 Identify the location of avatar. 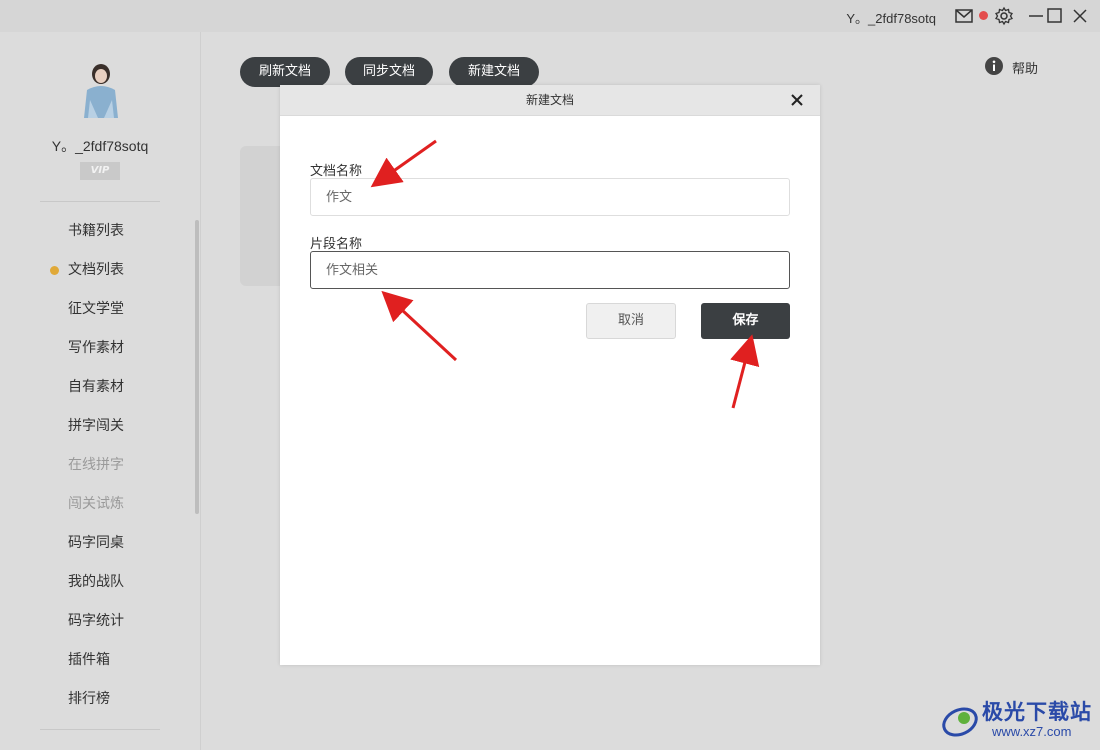
(101, 91).